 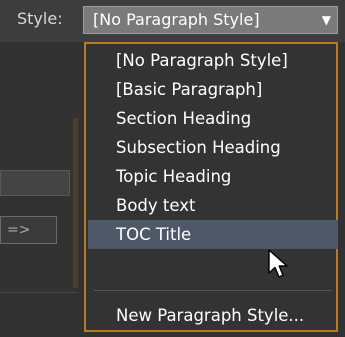 I want to click on menu-item-section-heading: Section Heading, so click(x=213, y=118).